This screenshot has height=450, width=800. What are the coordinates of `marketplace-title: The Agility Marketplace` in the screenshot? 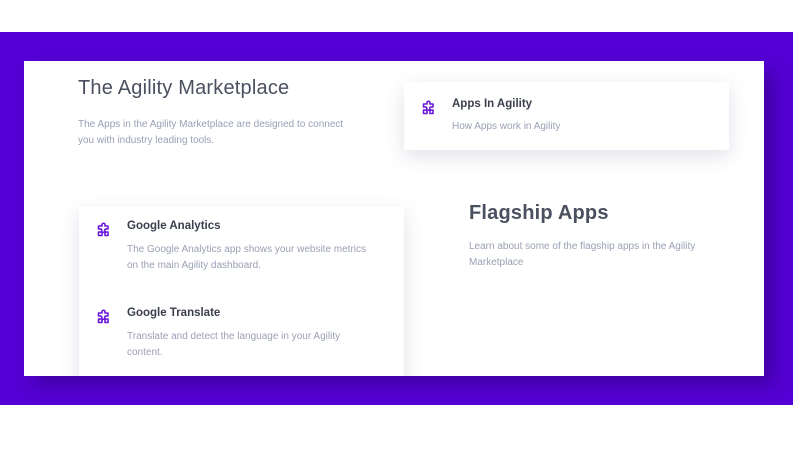 It's located at (184, 88).